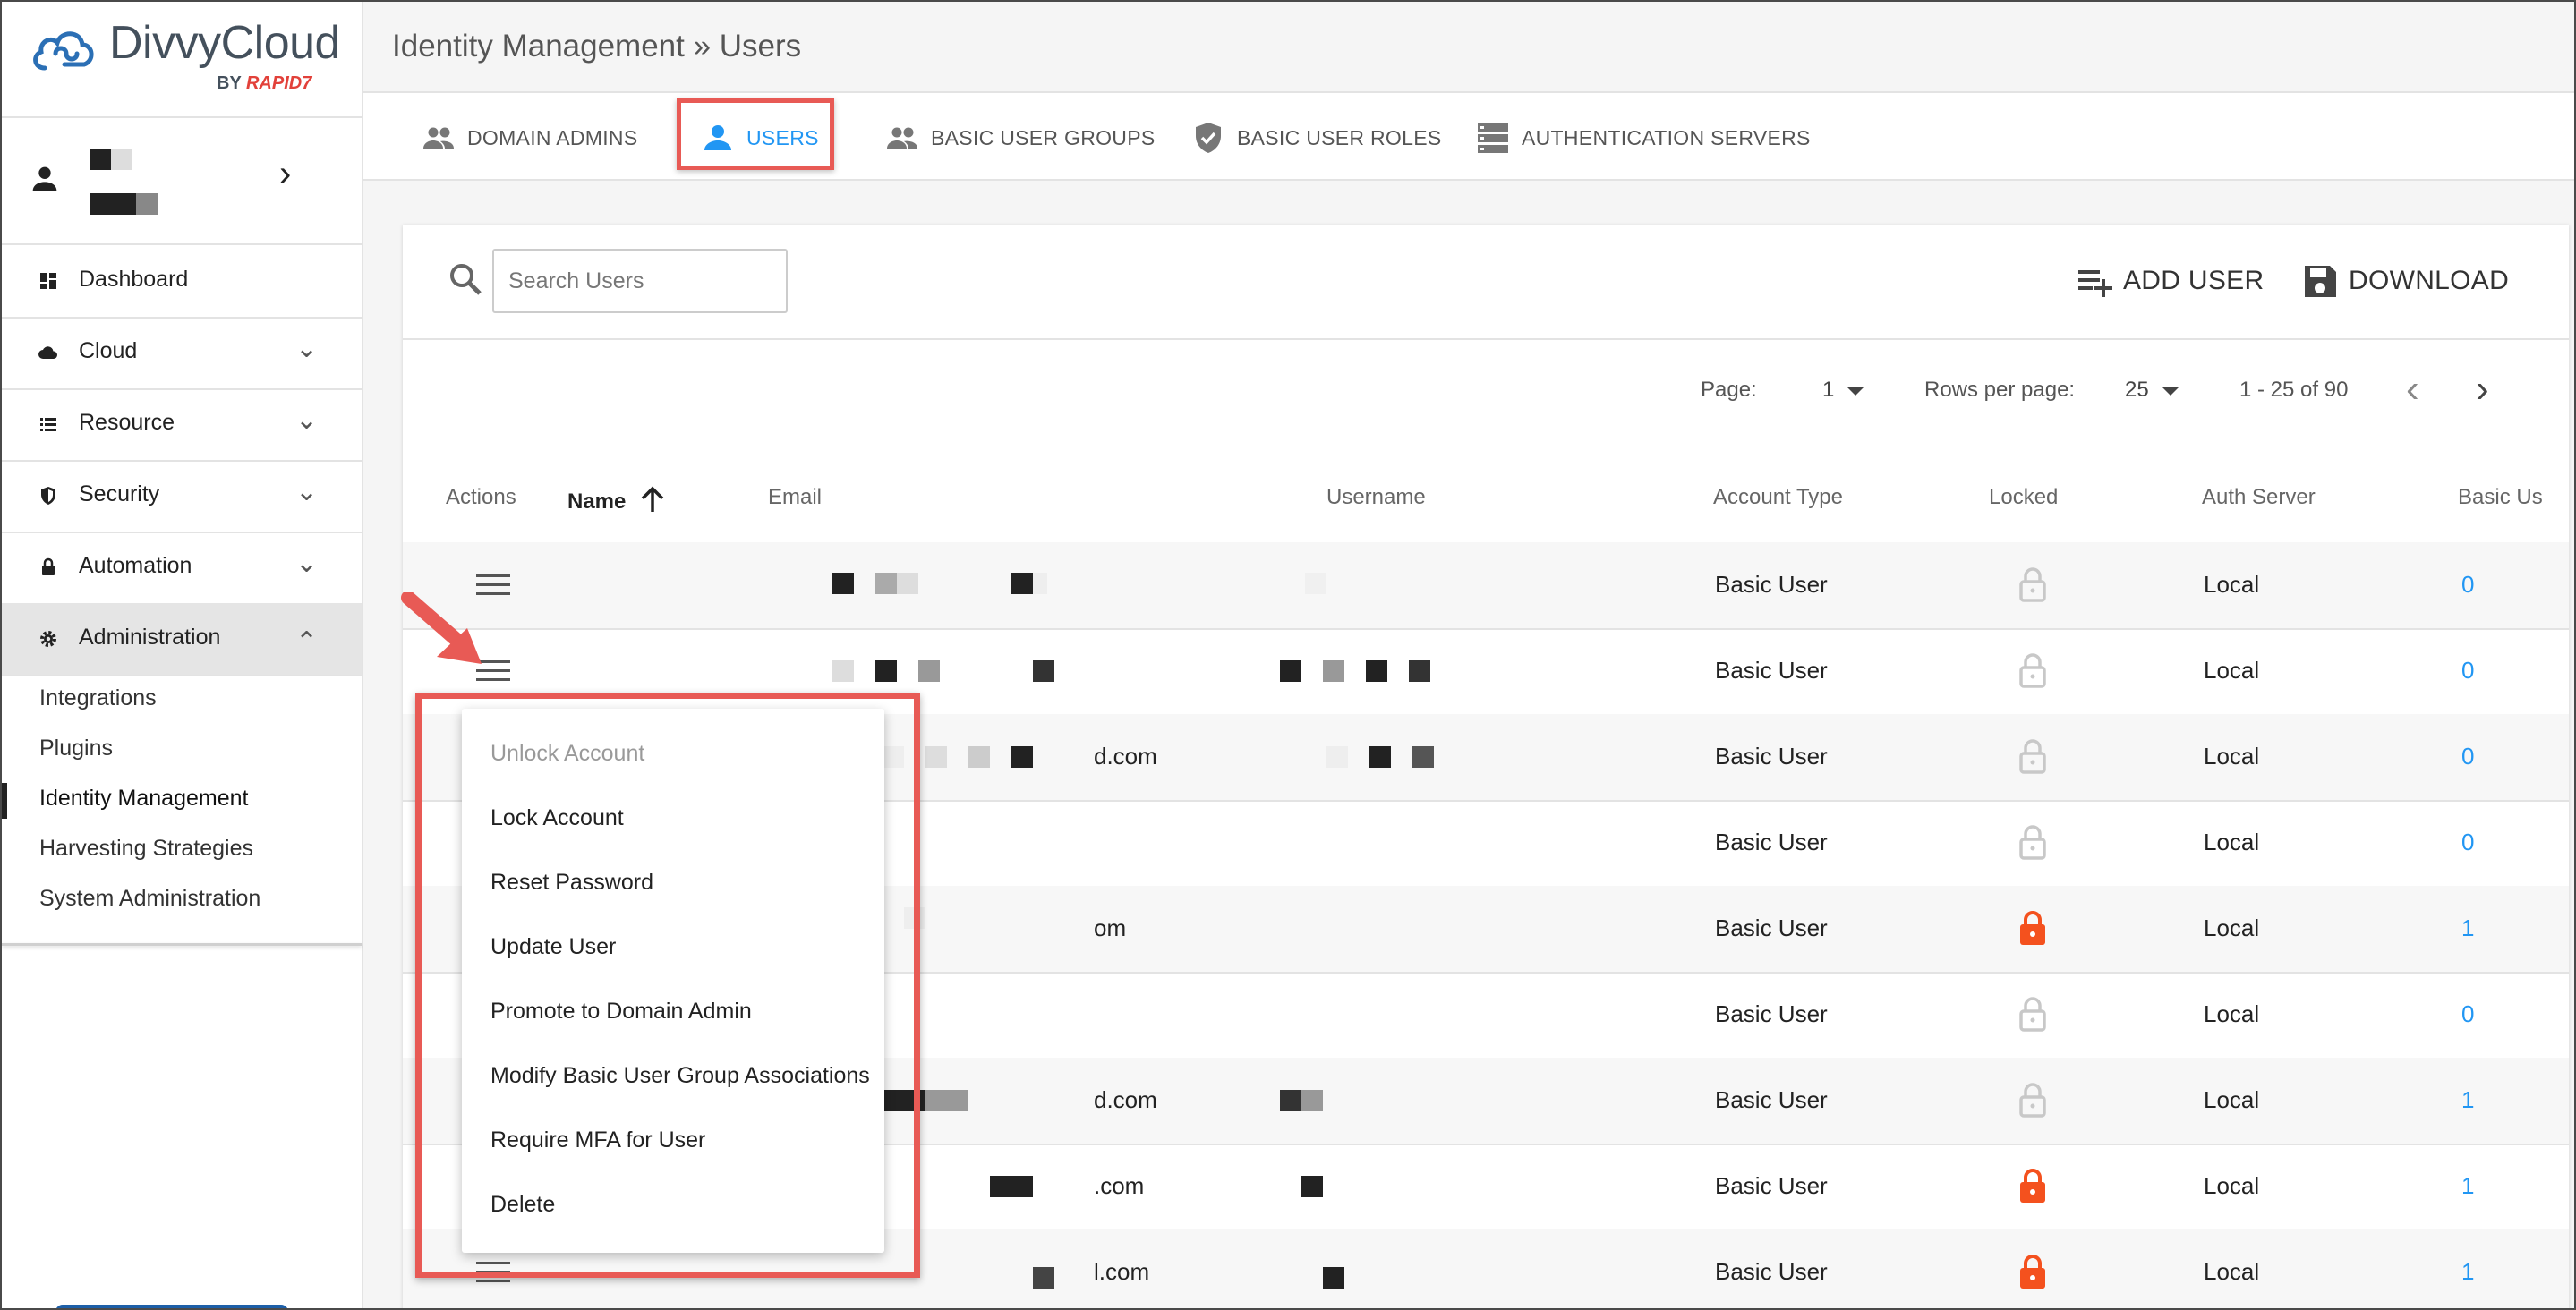 The height and width of the screenshot is (1310, 2576). I want to click on menu-item-update-user: Update User, so click(553, 947).